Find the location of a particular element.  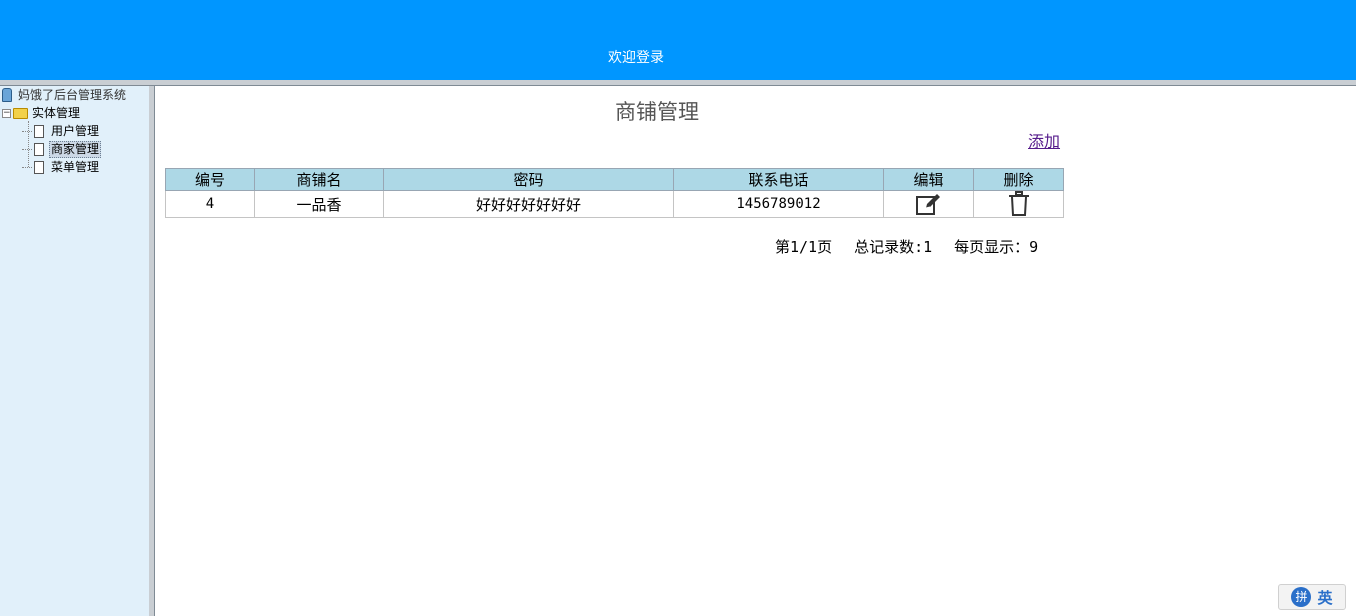

ime-language: 英 is located at coordinates (1325, 597).